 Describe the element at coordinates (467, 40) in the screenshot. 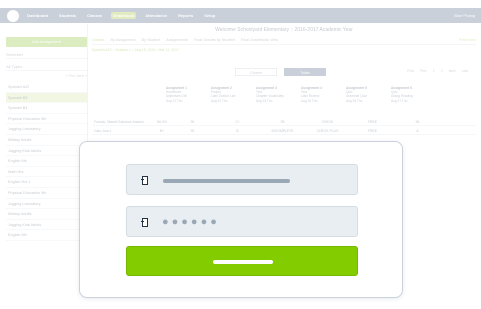

I see `print-view-link: Print View` at that location.